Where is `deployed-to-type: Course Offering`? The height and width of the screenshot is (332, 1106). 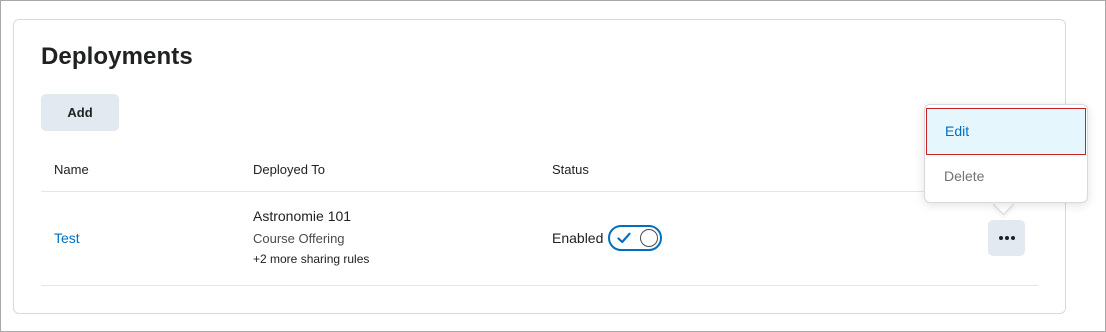
deployed-to-type: Course Offering is located at coordinates (299, 238).